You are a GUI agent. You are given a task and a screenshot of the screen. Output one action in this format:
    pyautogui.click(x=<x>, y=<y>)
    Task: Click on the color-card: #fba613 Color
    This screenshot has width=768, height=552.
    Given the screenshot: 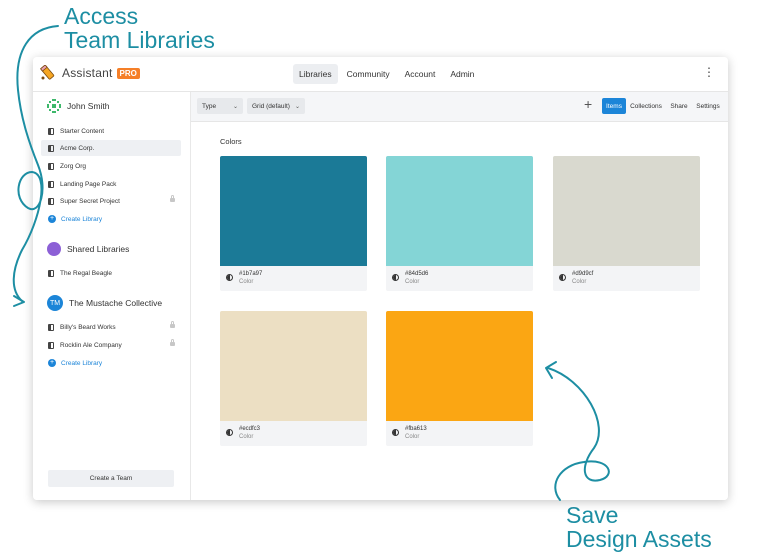 What is the action you would take?
    pyautogui.click(x=459, y=378)
    